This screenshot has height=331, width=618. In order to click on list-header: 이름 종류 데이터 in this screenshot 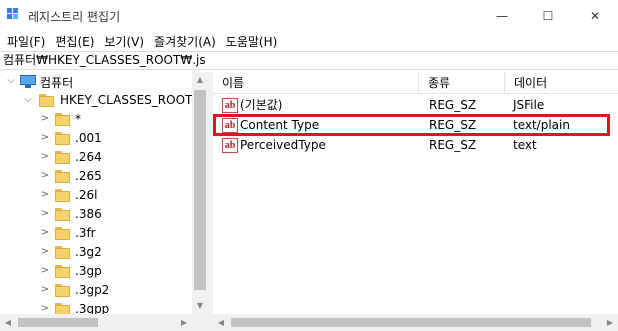, I will do `click(415, 83)`.